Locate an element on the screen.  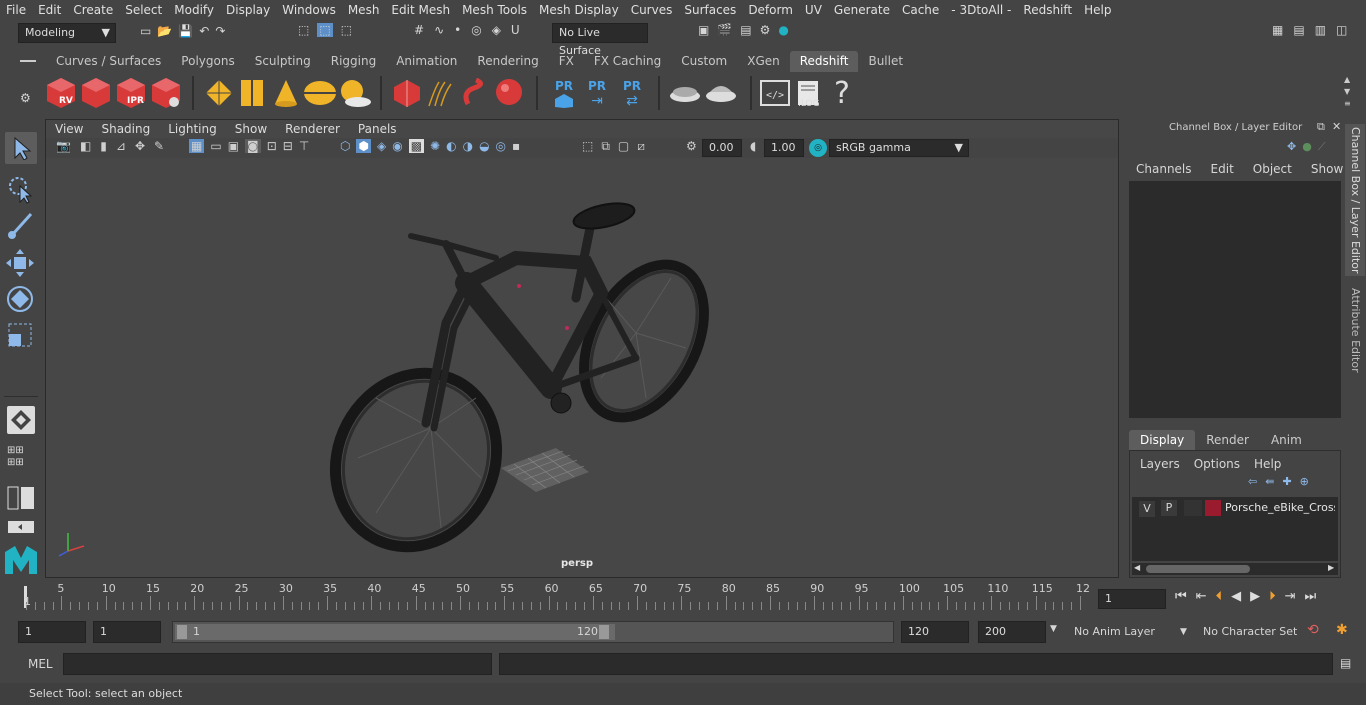
redo-icon: ↷ is located at coordinates (220, 31).